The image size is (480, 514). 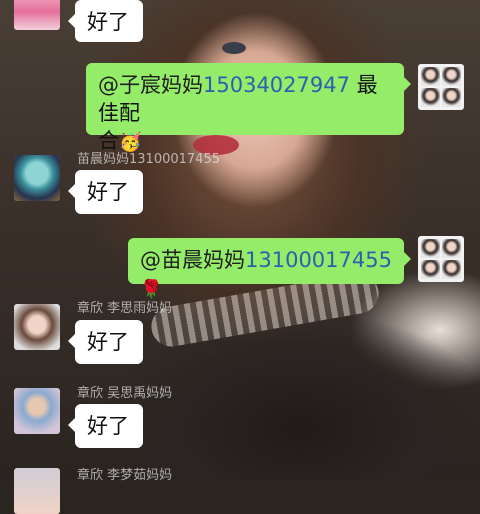 I want to click on background-eye, so click(x=234, y=48).